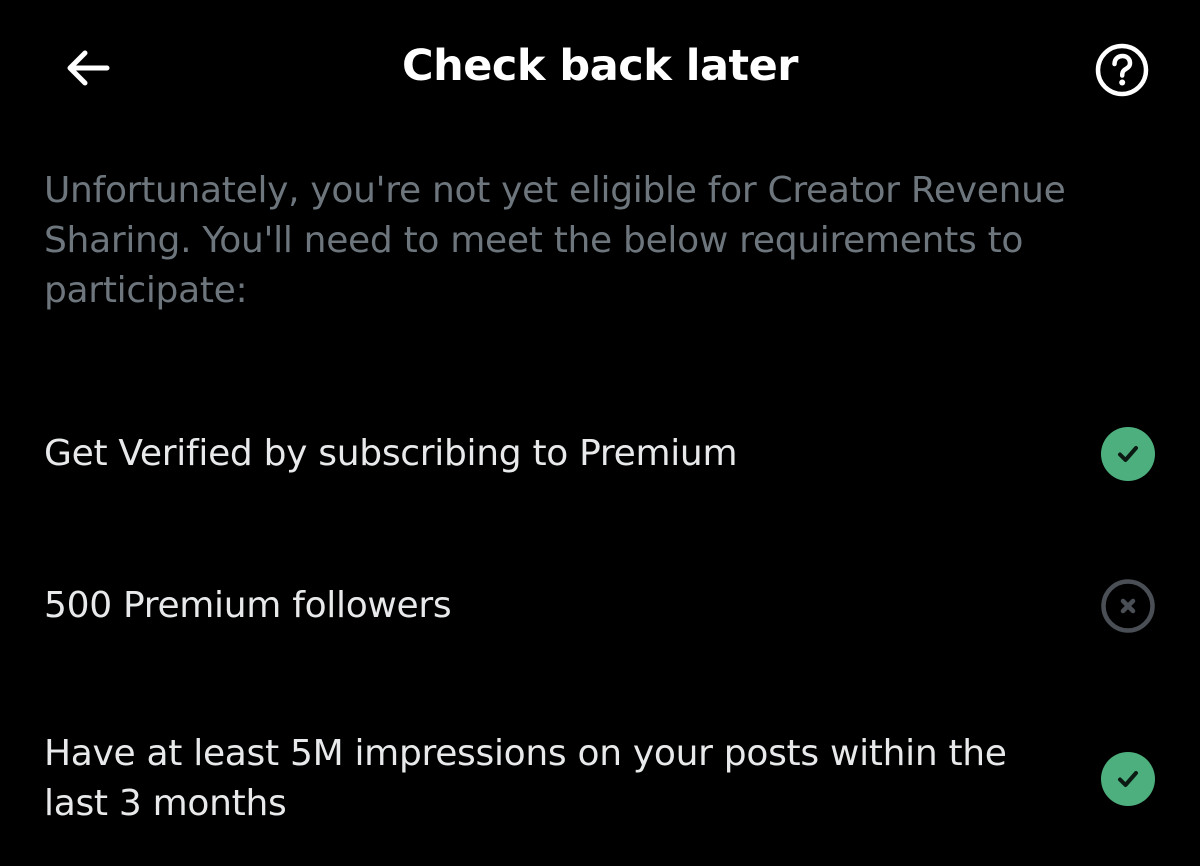 Image resolution: width=1200 pixels, height=866 pixels. I want to click on x-circle-icon, so click(1128, 606).